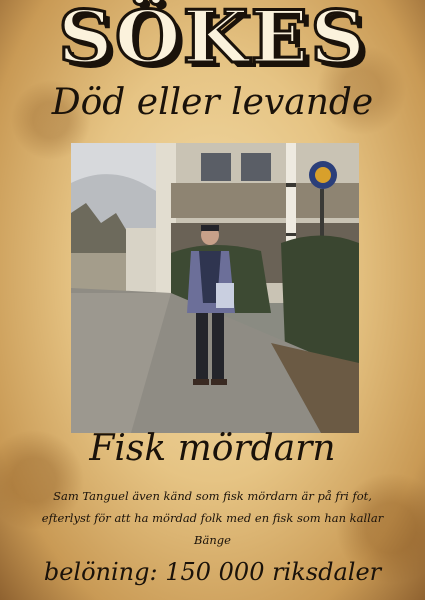  What do you see at coordinates (211, 40) in the screenshot?
I see `poster-title: SÖKES` at bounding box center [211, 40].